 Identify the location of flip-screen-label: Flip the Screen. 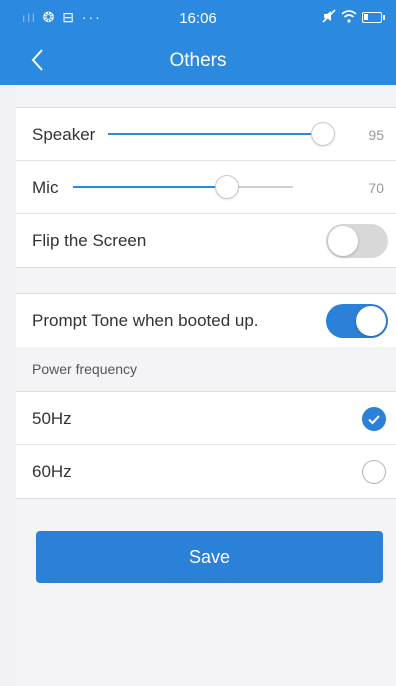
(89, 240).